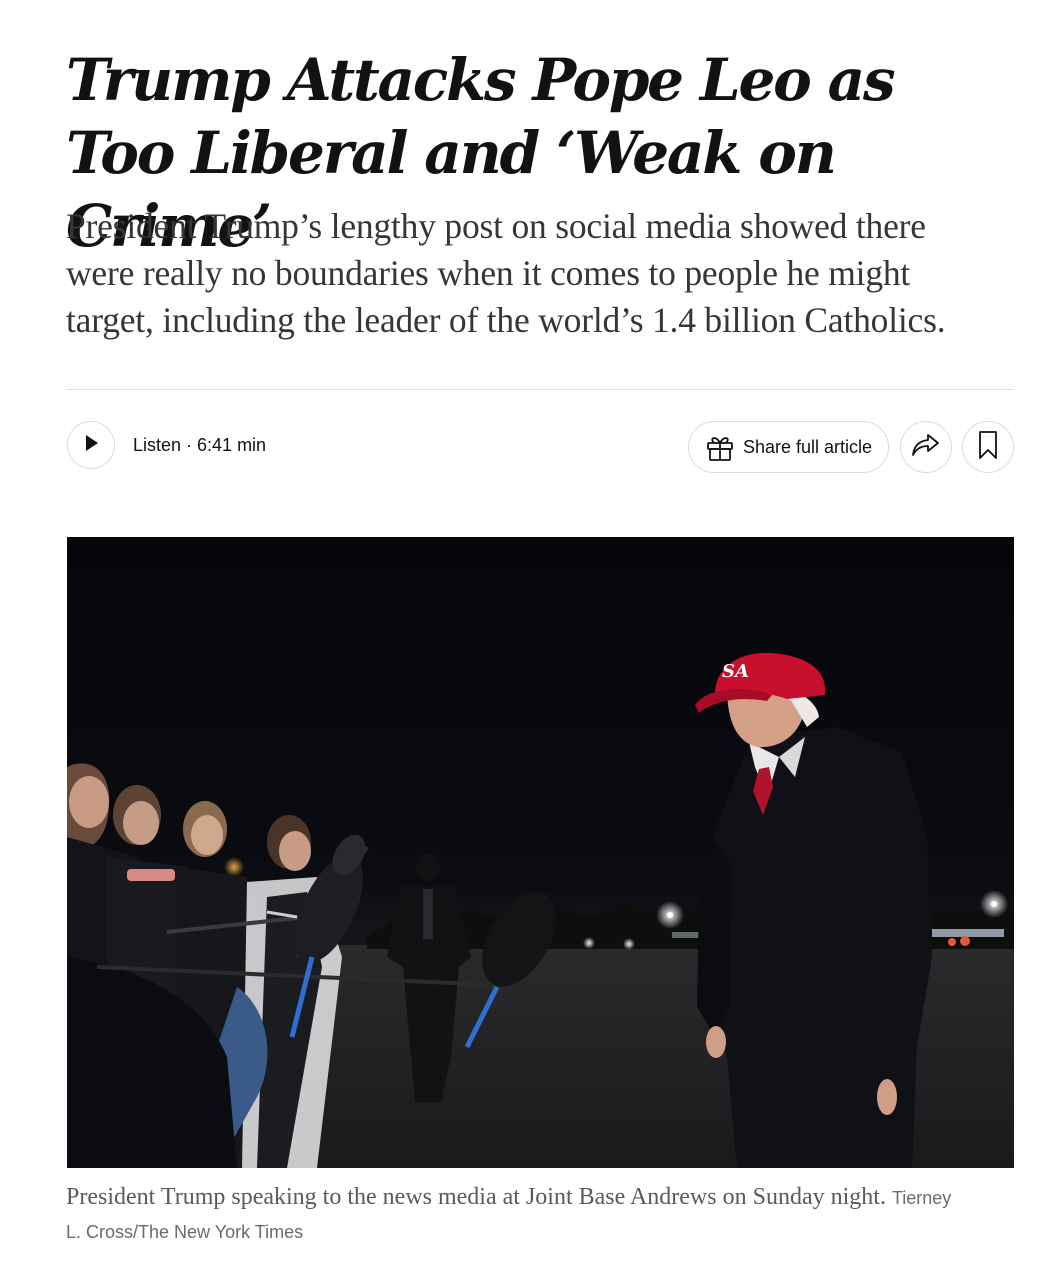  Describe the element at coordinates (808, 446) in the screenshot. I see `share-label: Share full article` at that location.